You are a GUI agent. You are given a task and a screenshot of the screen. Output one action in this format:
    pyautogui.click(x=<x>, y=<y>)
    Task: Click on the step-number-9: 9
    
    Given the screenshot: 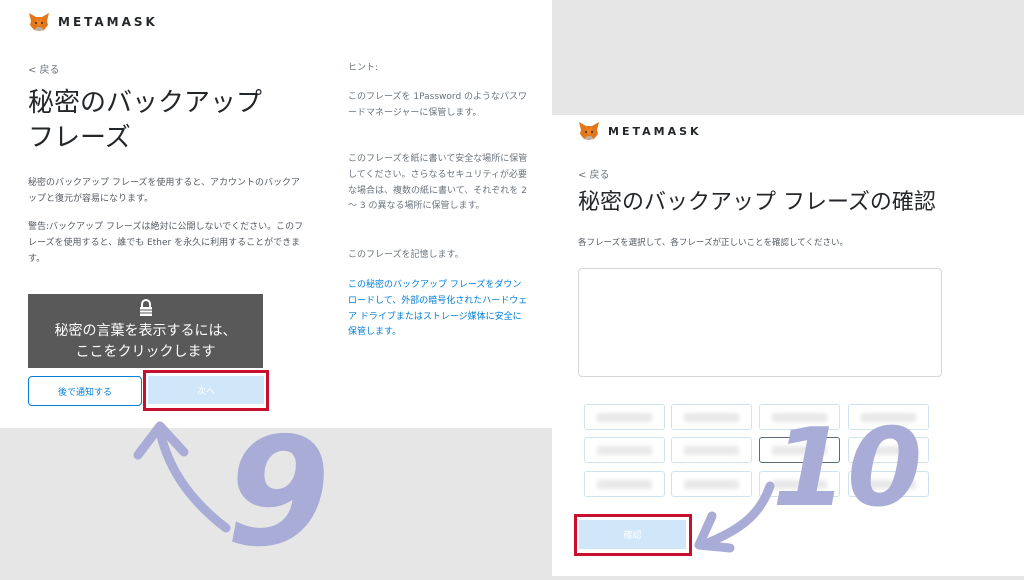 What is the action you would take?
    pyautogui.click(x=278, y=493)
    